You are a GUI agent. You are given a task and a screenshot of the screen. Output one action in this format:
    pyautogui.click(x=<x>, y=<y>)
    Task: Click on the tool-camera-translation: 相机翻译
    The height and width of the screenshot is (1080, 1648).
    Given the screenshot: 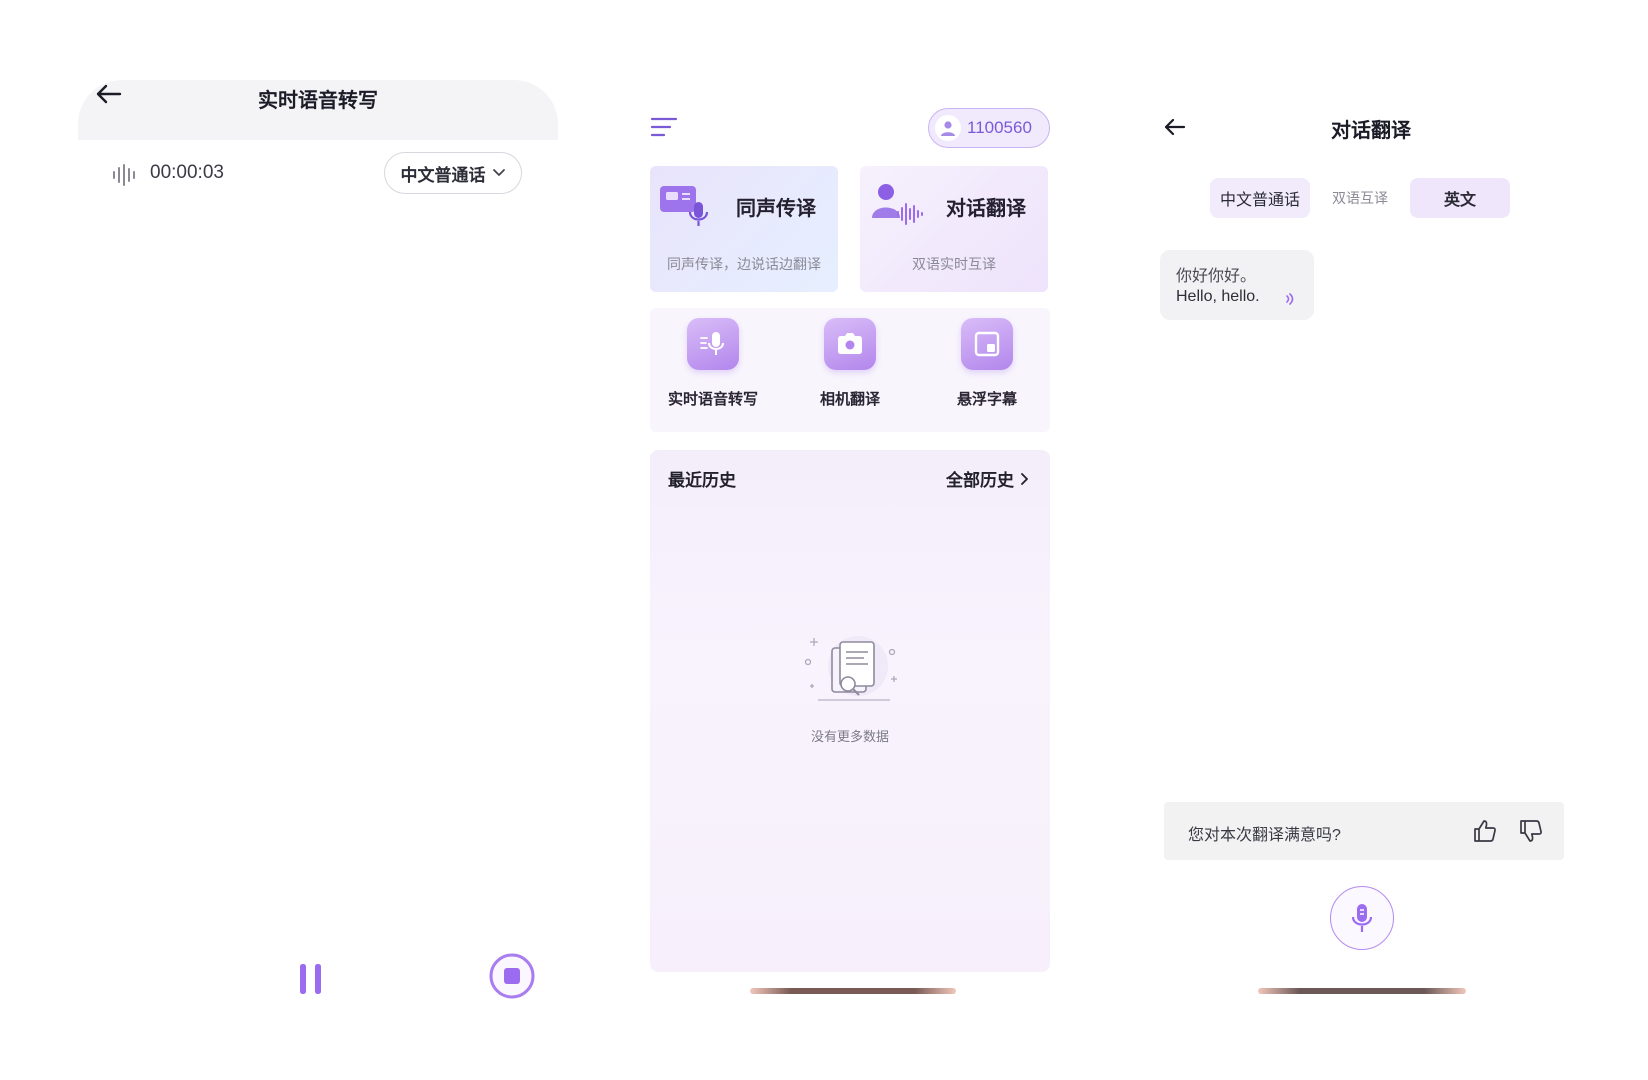 What is the action you would take?
    pyautogui.click(x=850, y=370)
    